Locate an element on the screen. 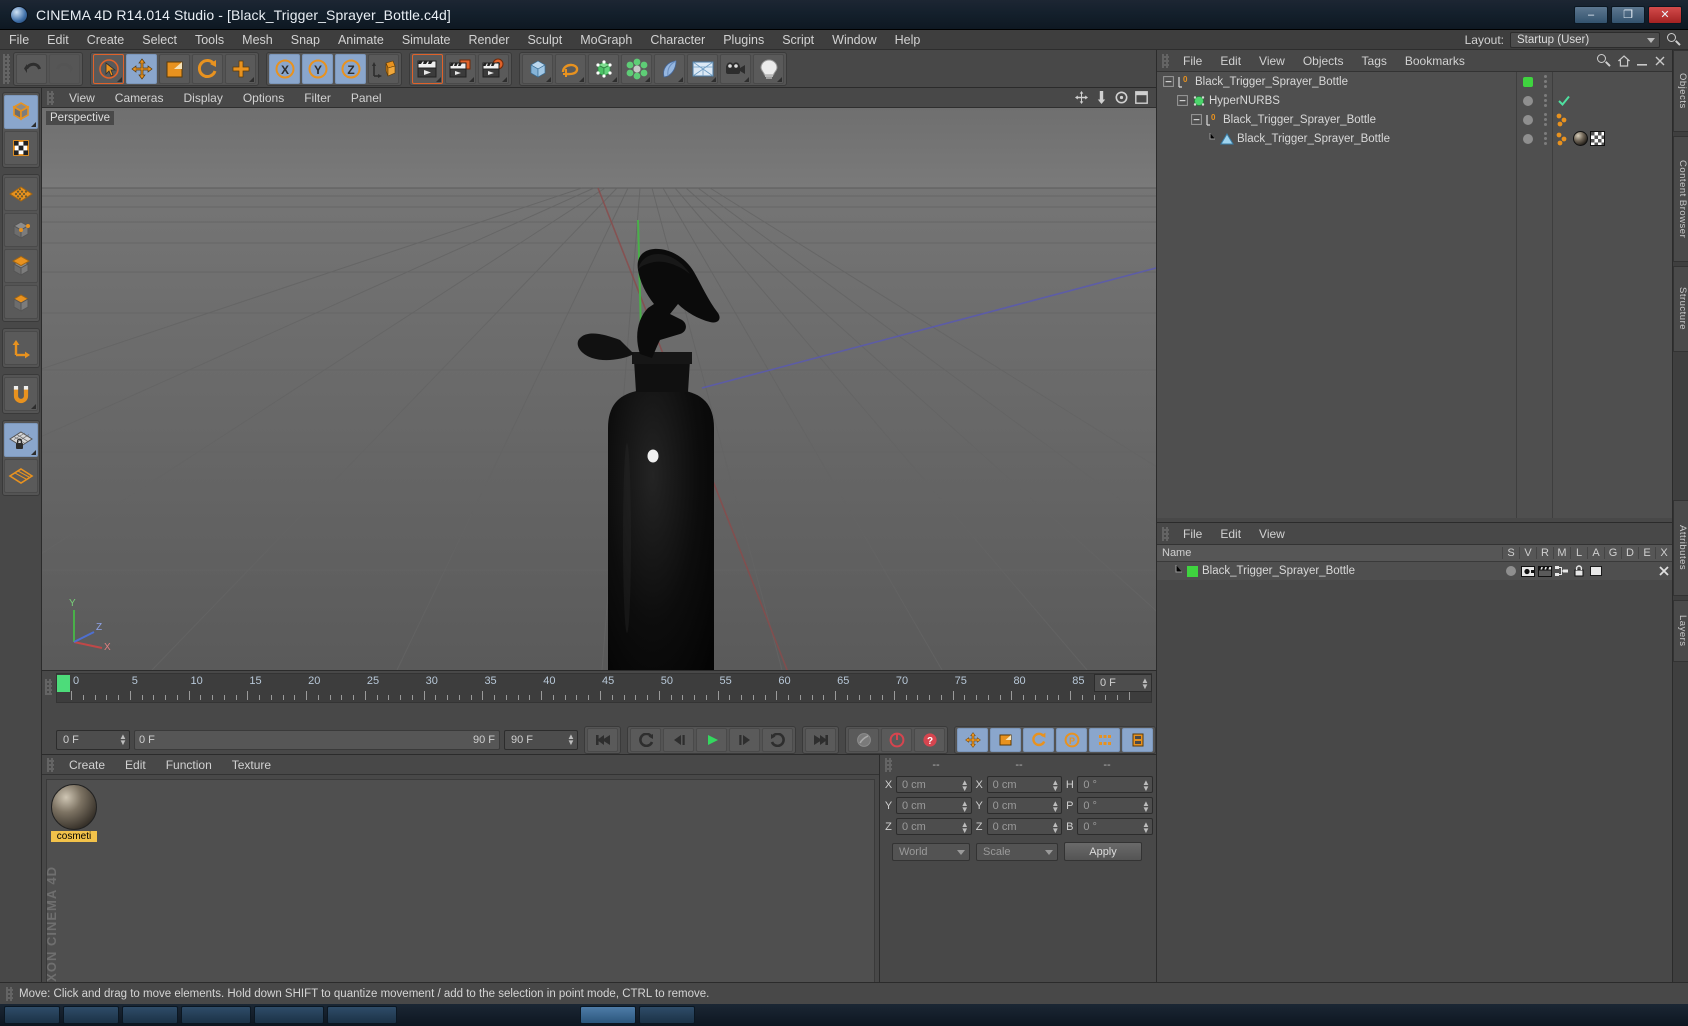 The image size is (1688, 1026). world-object-coordinates is located at coordinates (383, 68).